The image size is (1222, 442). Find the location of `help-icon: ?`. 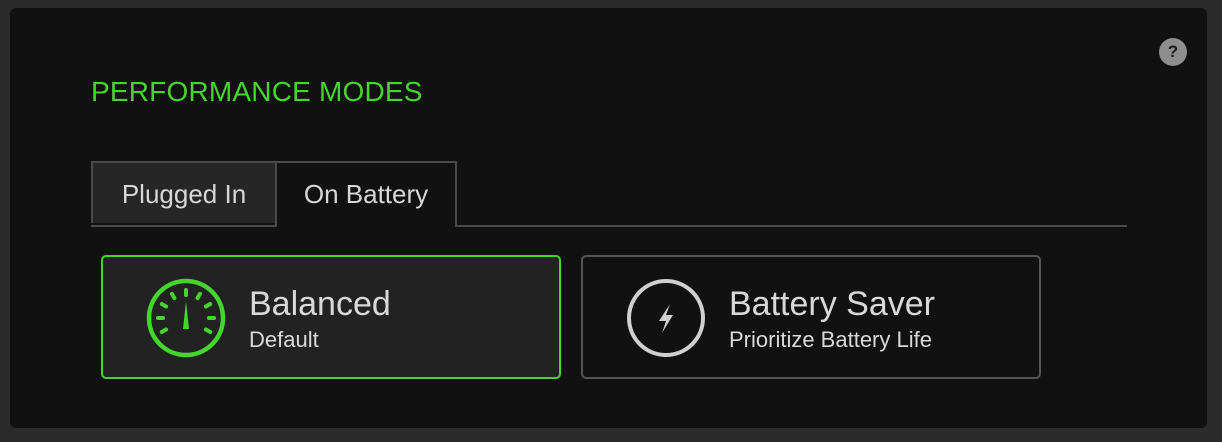

help-icon: ? is located at coordinates (1173, 52).